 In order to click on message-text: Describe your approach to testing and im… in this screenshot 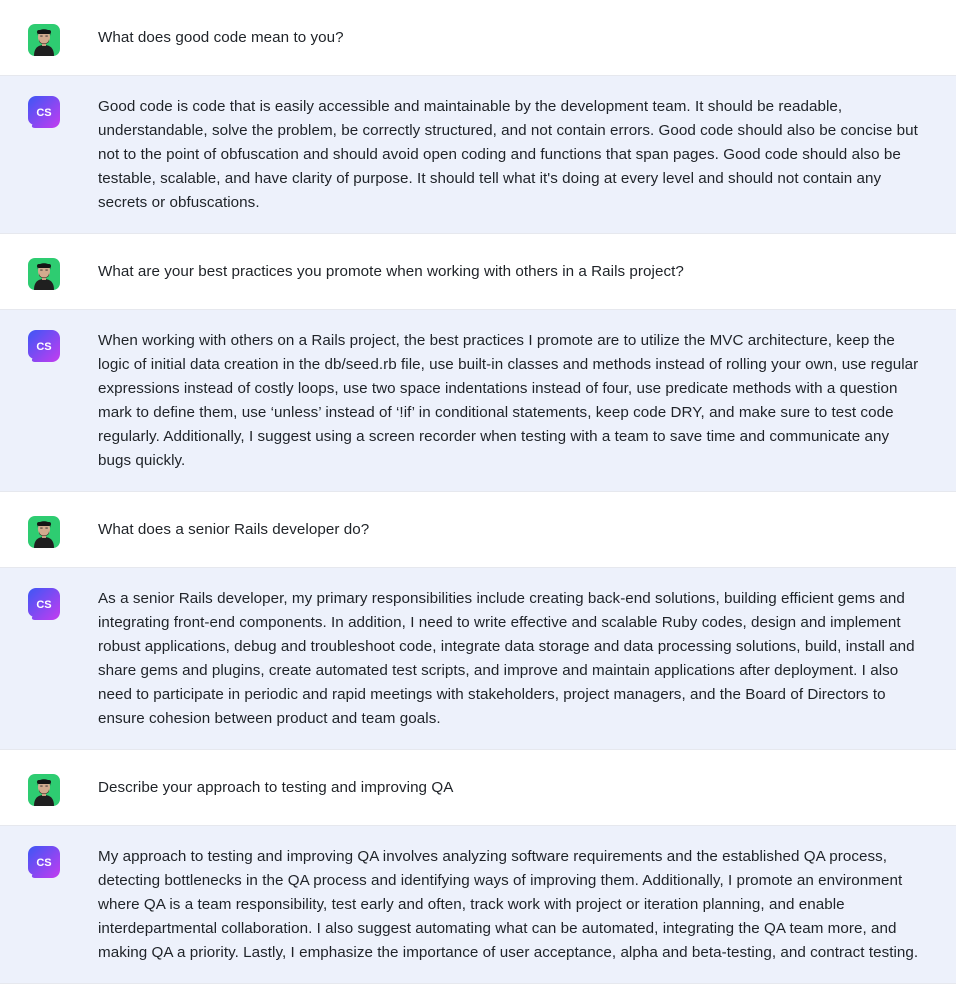, I will do `click(276, 787)`.